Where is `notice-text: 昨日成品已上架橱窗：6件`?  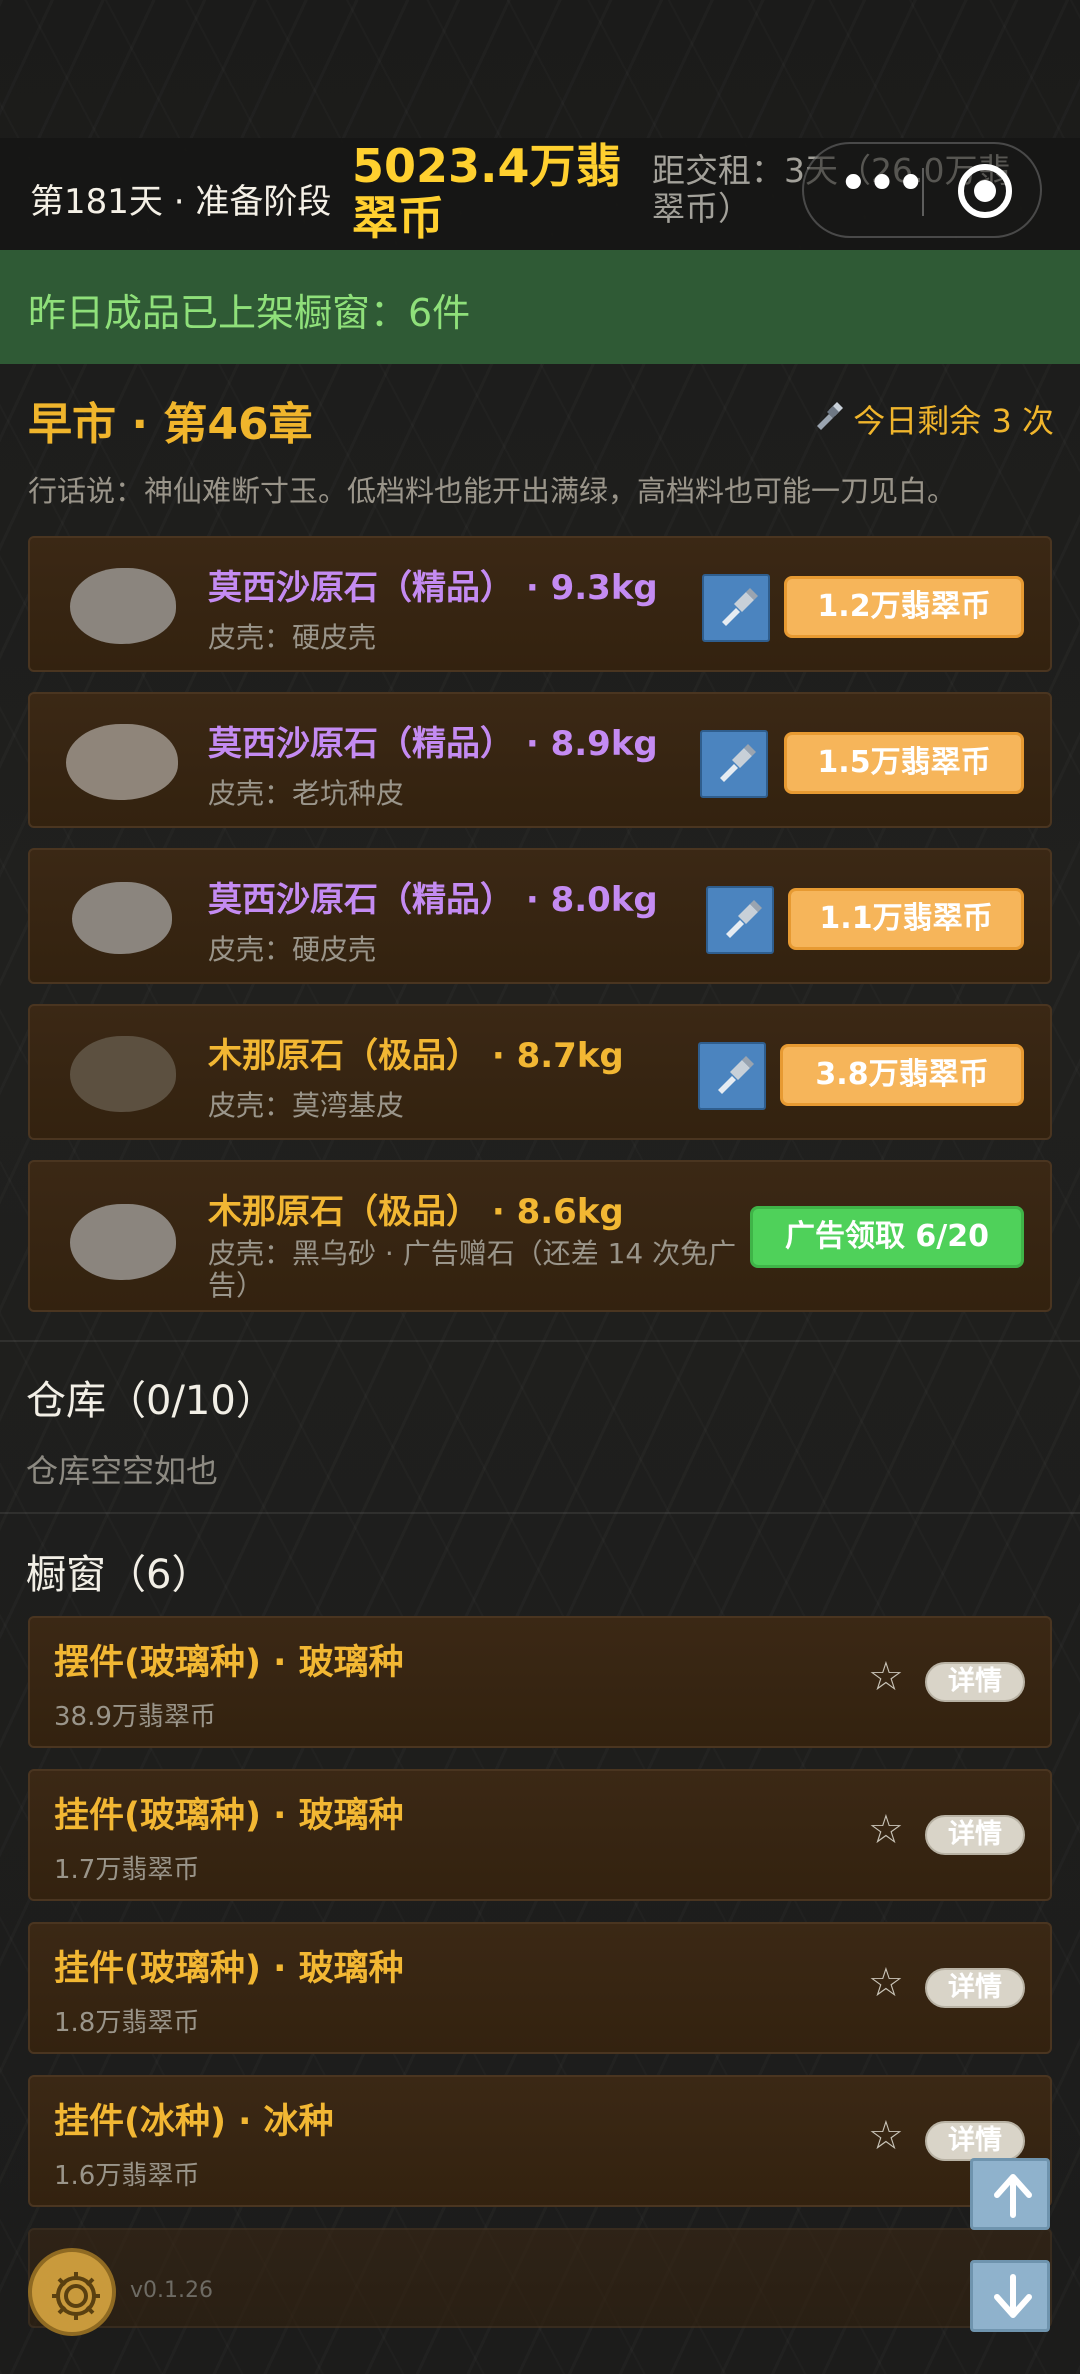 notice-text: 昨日成品已上架橱窗：6件 is located at coordinates (249, 313).